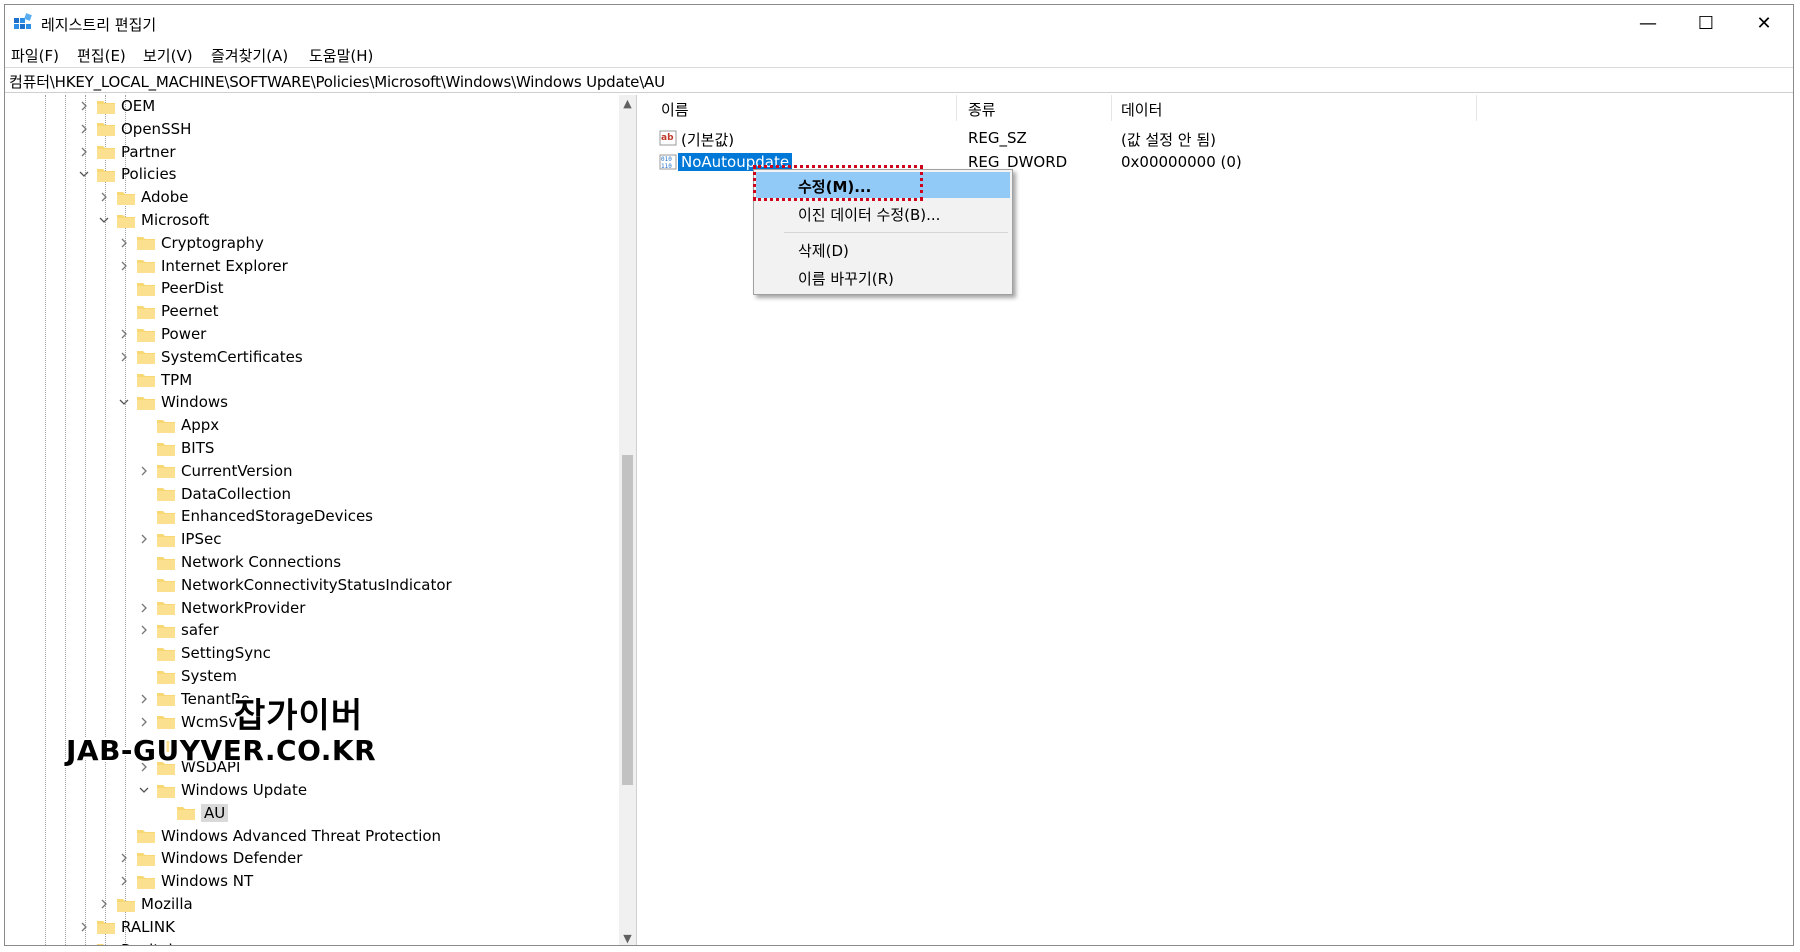 The height and width of the screenshot is (952, 1800). I want to click on close-icon: ✕, so click(1764, 23).